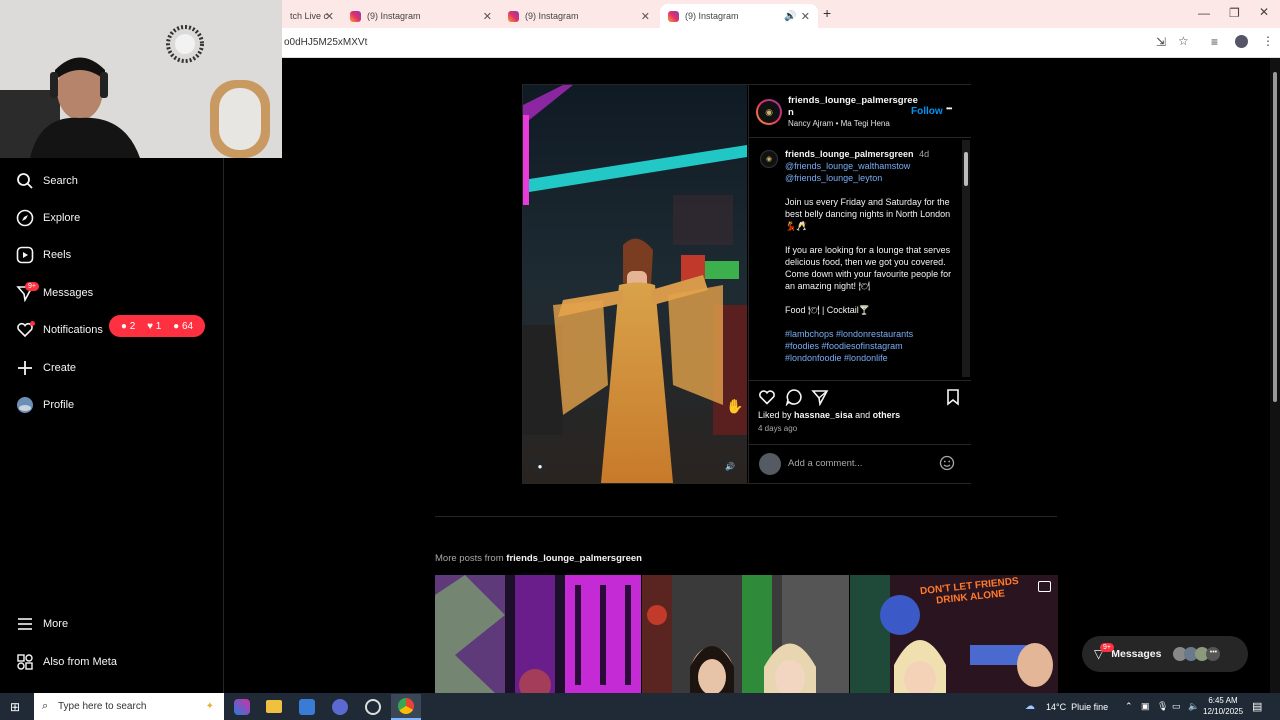  I want to click on sidebar-item-profile: Profile, so click(45, 405).